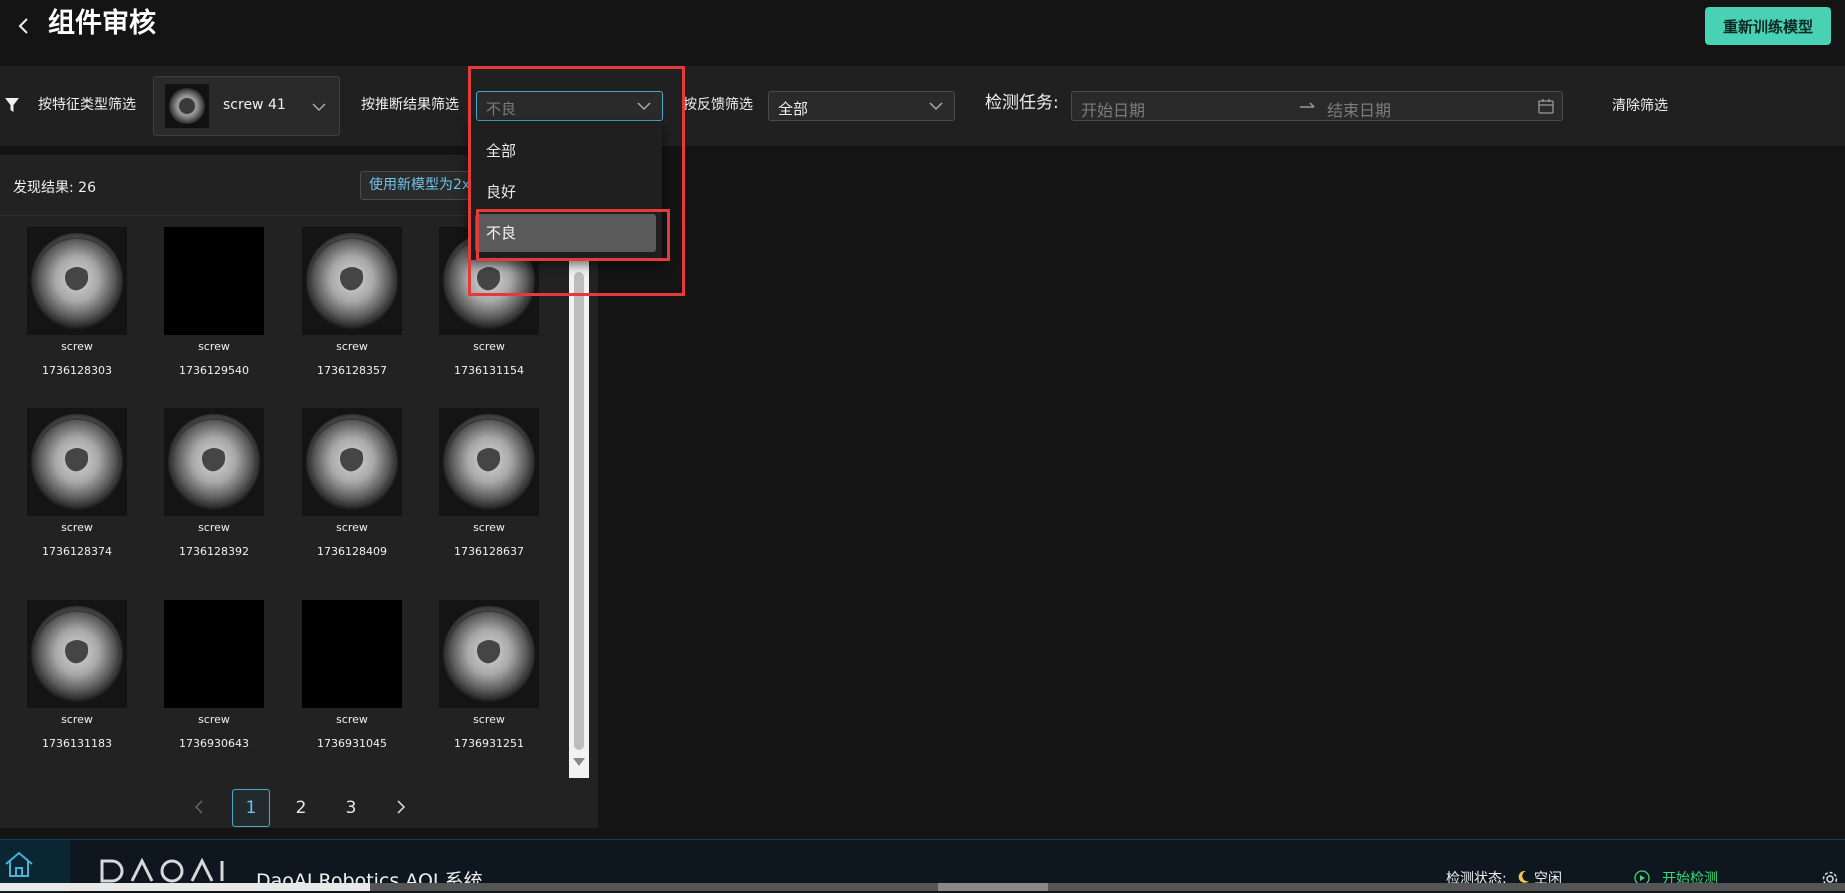  What do you see at coordinates (185, 887) in the screenshot?
I see `scroll-track-highlight` at bounding box center [185, 887].